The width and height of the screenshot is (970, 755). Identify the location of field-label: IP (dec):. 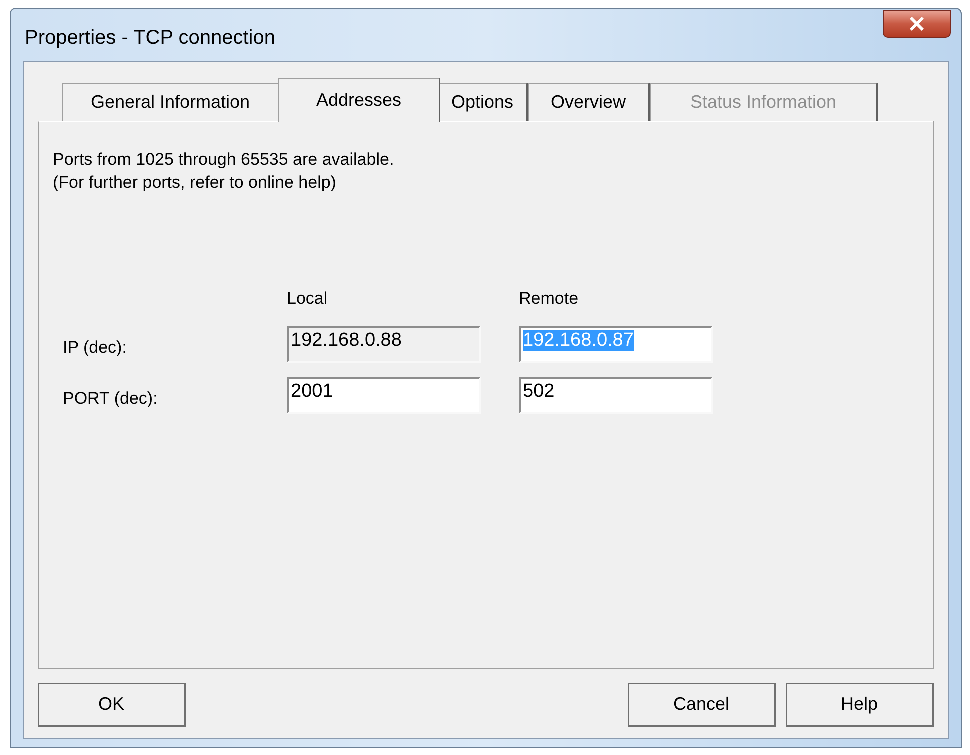
(95, 347).